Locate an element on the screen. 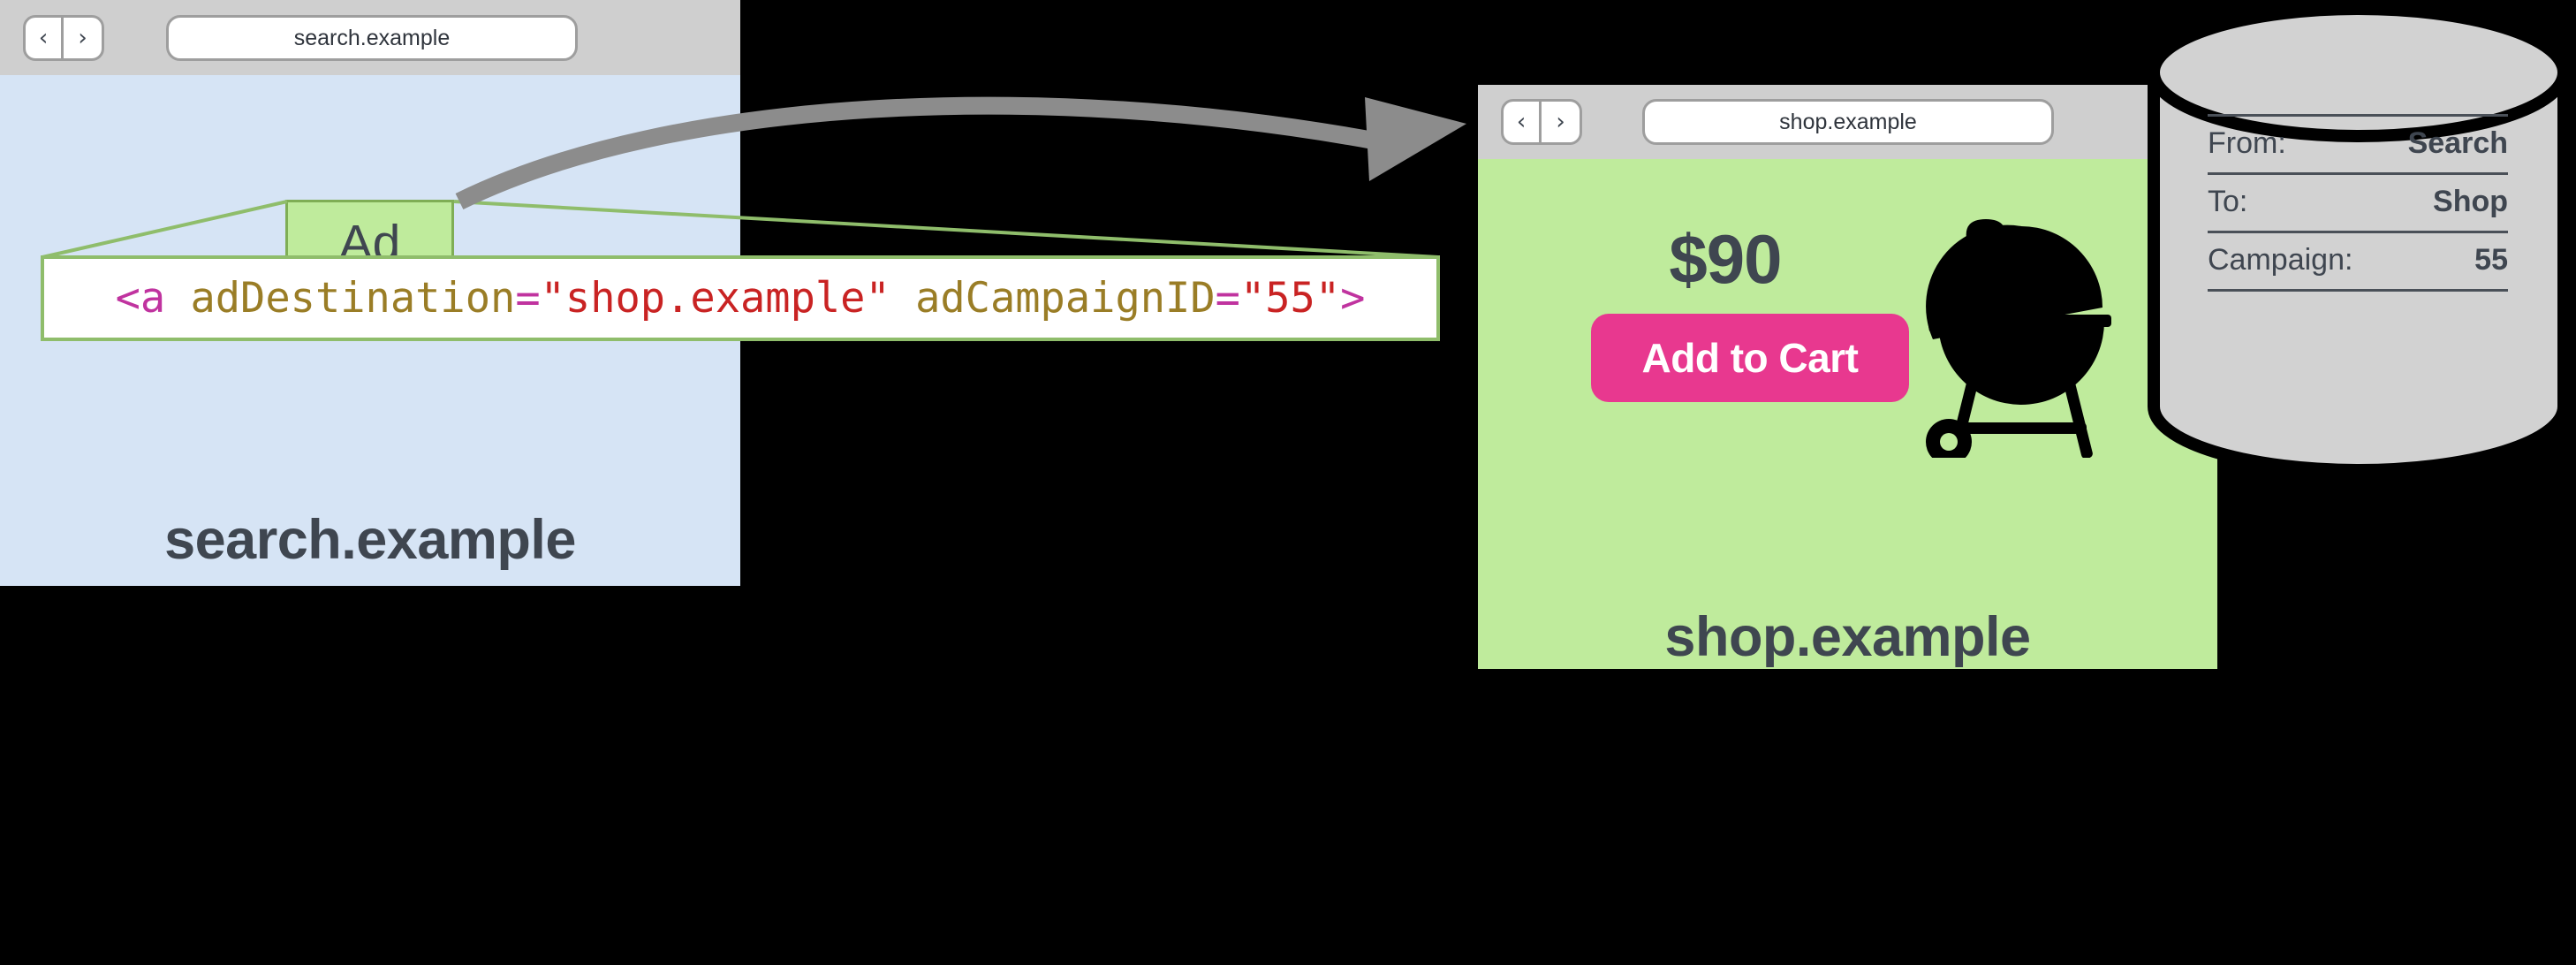 The image size is (2576, 965). row-label-to: To: is located at coordinates (2297, 203).